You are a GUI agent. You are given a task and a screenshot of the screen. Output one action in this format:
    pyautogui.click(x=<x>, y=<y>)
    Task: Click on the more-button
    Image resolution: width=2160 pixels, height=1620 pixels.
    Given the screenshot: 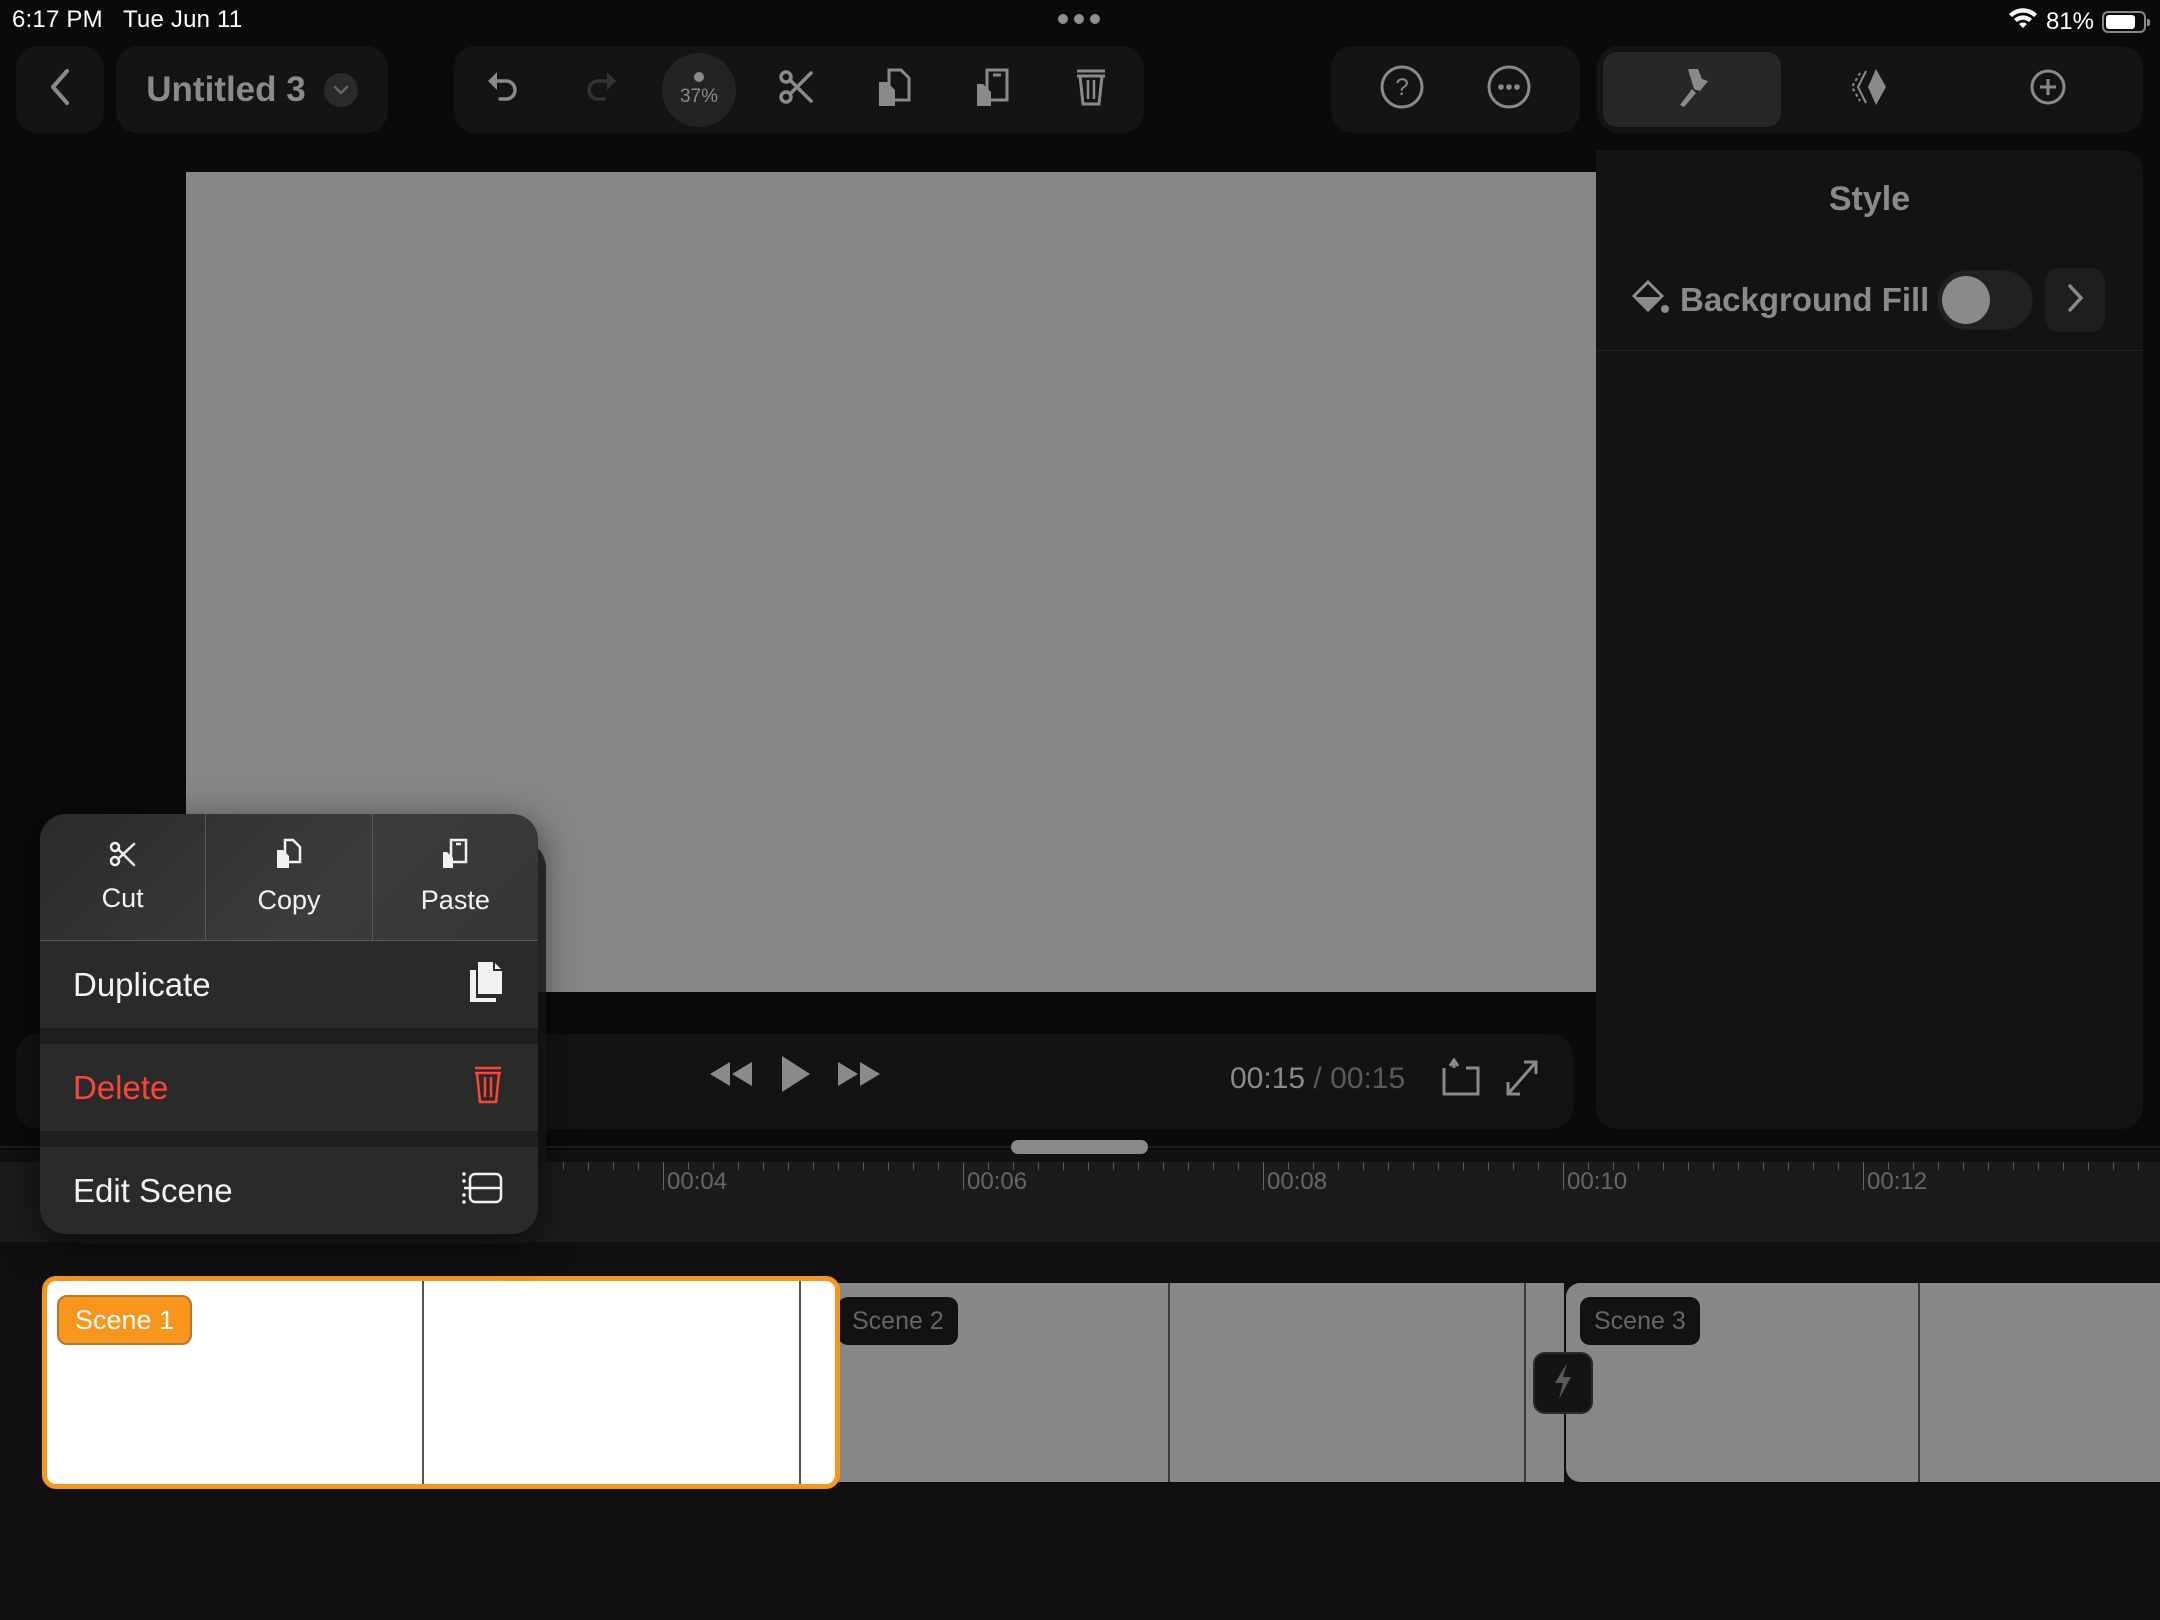 What is the action you would take?
    pyautogui.click(x=1509, y=89)
    